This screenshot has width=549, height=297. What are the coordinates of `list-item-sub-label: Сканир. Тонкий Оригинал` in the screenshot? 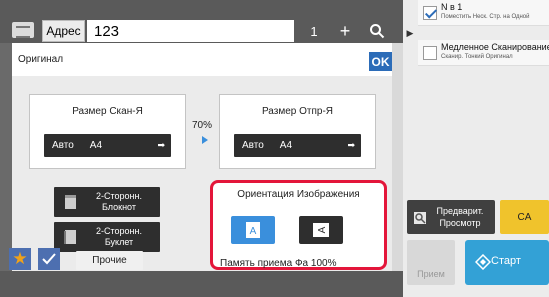 It's located at (477, 57).